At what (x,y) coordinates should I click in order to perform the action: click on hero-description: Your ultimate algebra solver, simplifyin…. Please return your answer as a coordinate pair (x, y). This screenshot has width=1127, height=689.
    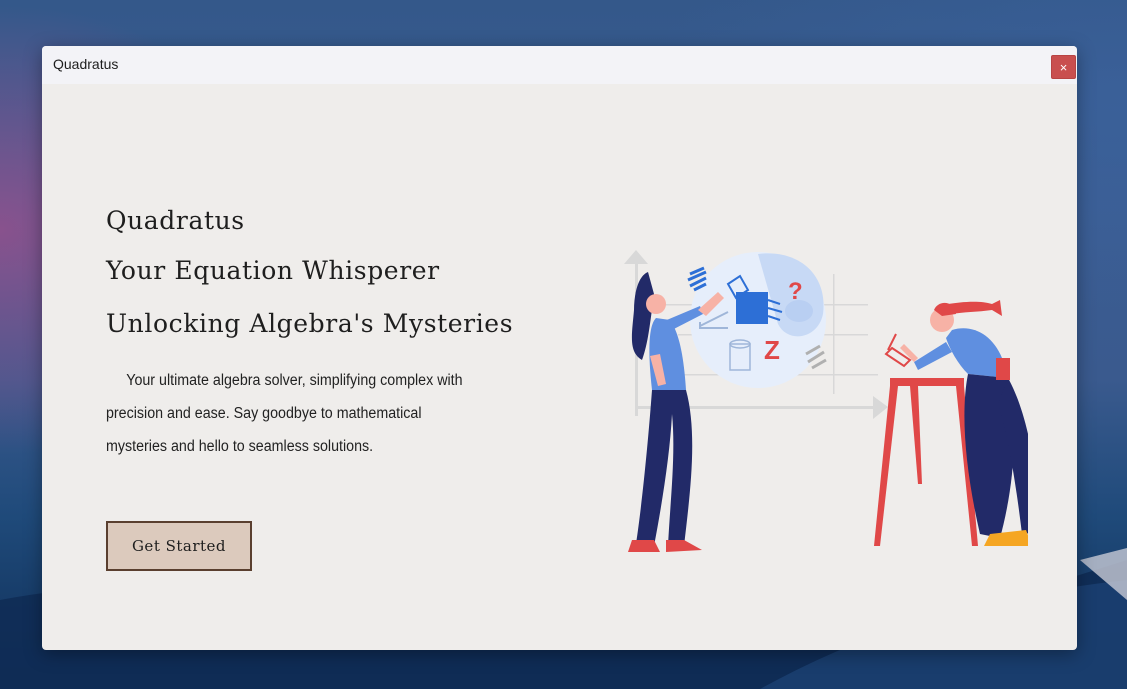
    Looking at the image, I should click on (284, 413).